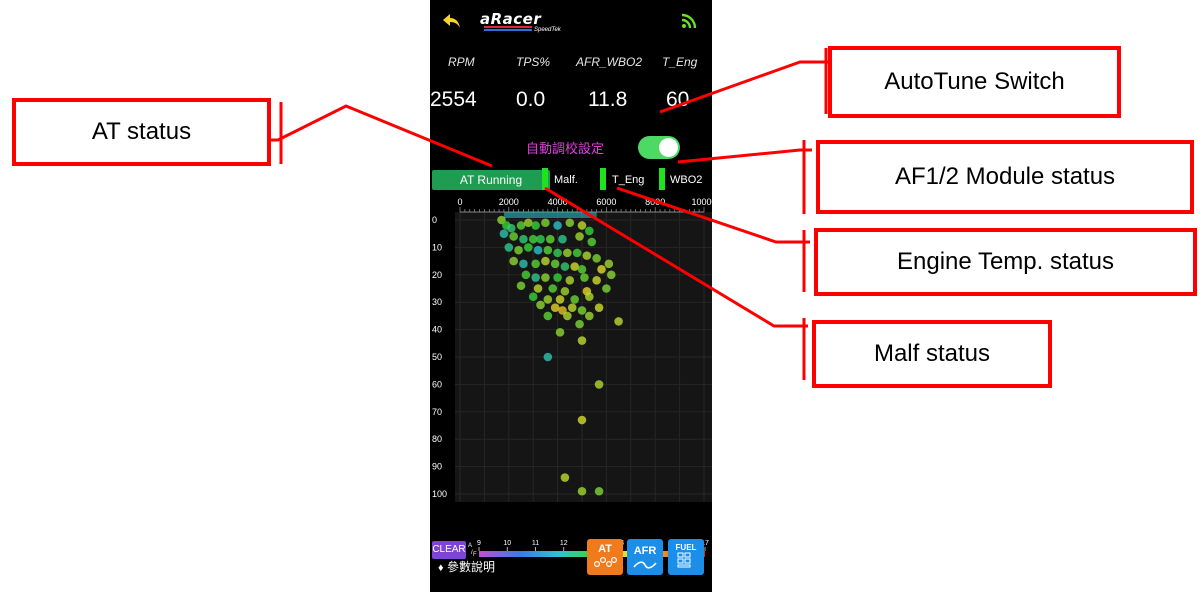 This screenshot has width=1201, height=592. What do you see at coordinates (713, 215) in the screenshot?
I see `engine-temp-leader` at bounding box center [713, 215].